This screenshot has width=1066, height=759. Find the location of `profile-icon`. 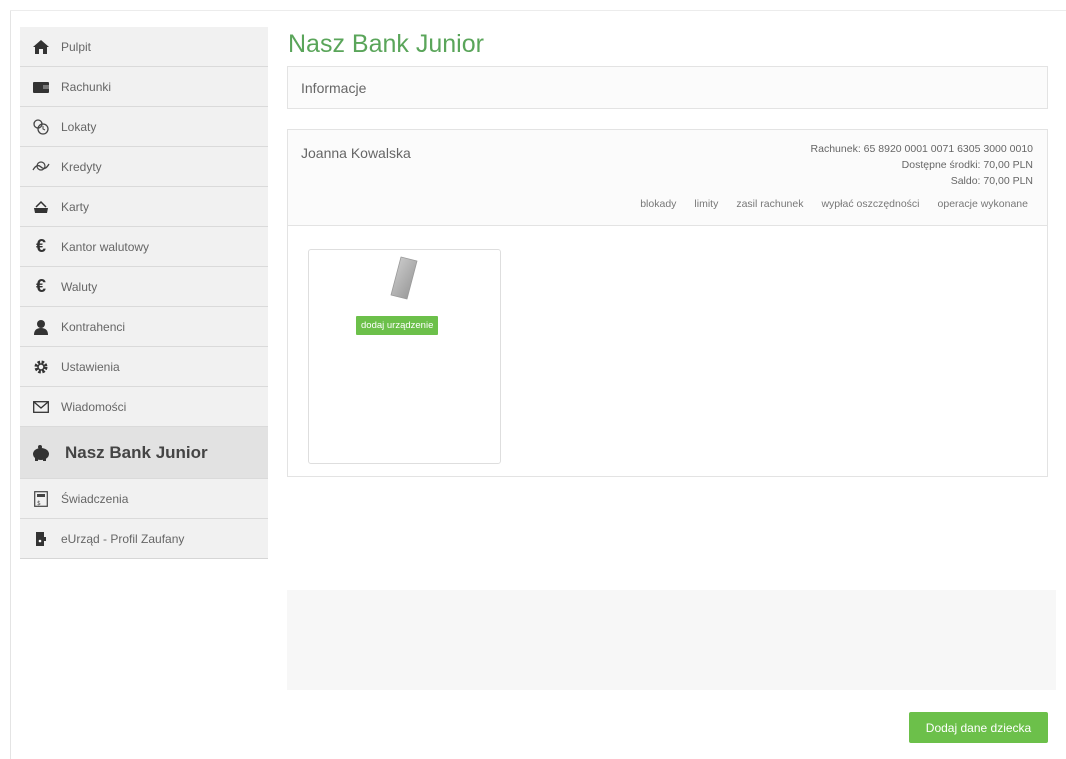

profile-icon is located at coordinates (41, 539).